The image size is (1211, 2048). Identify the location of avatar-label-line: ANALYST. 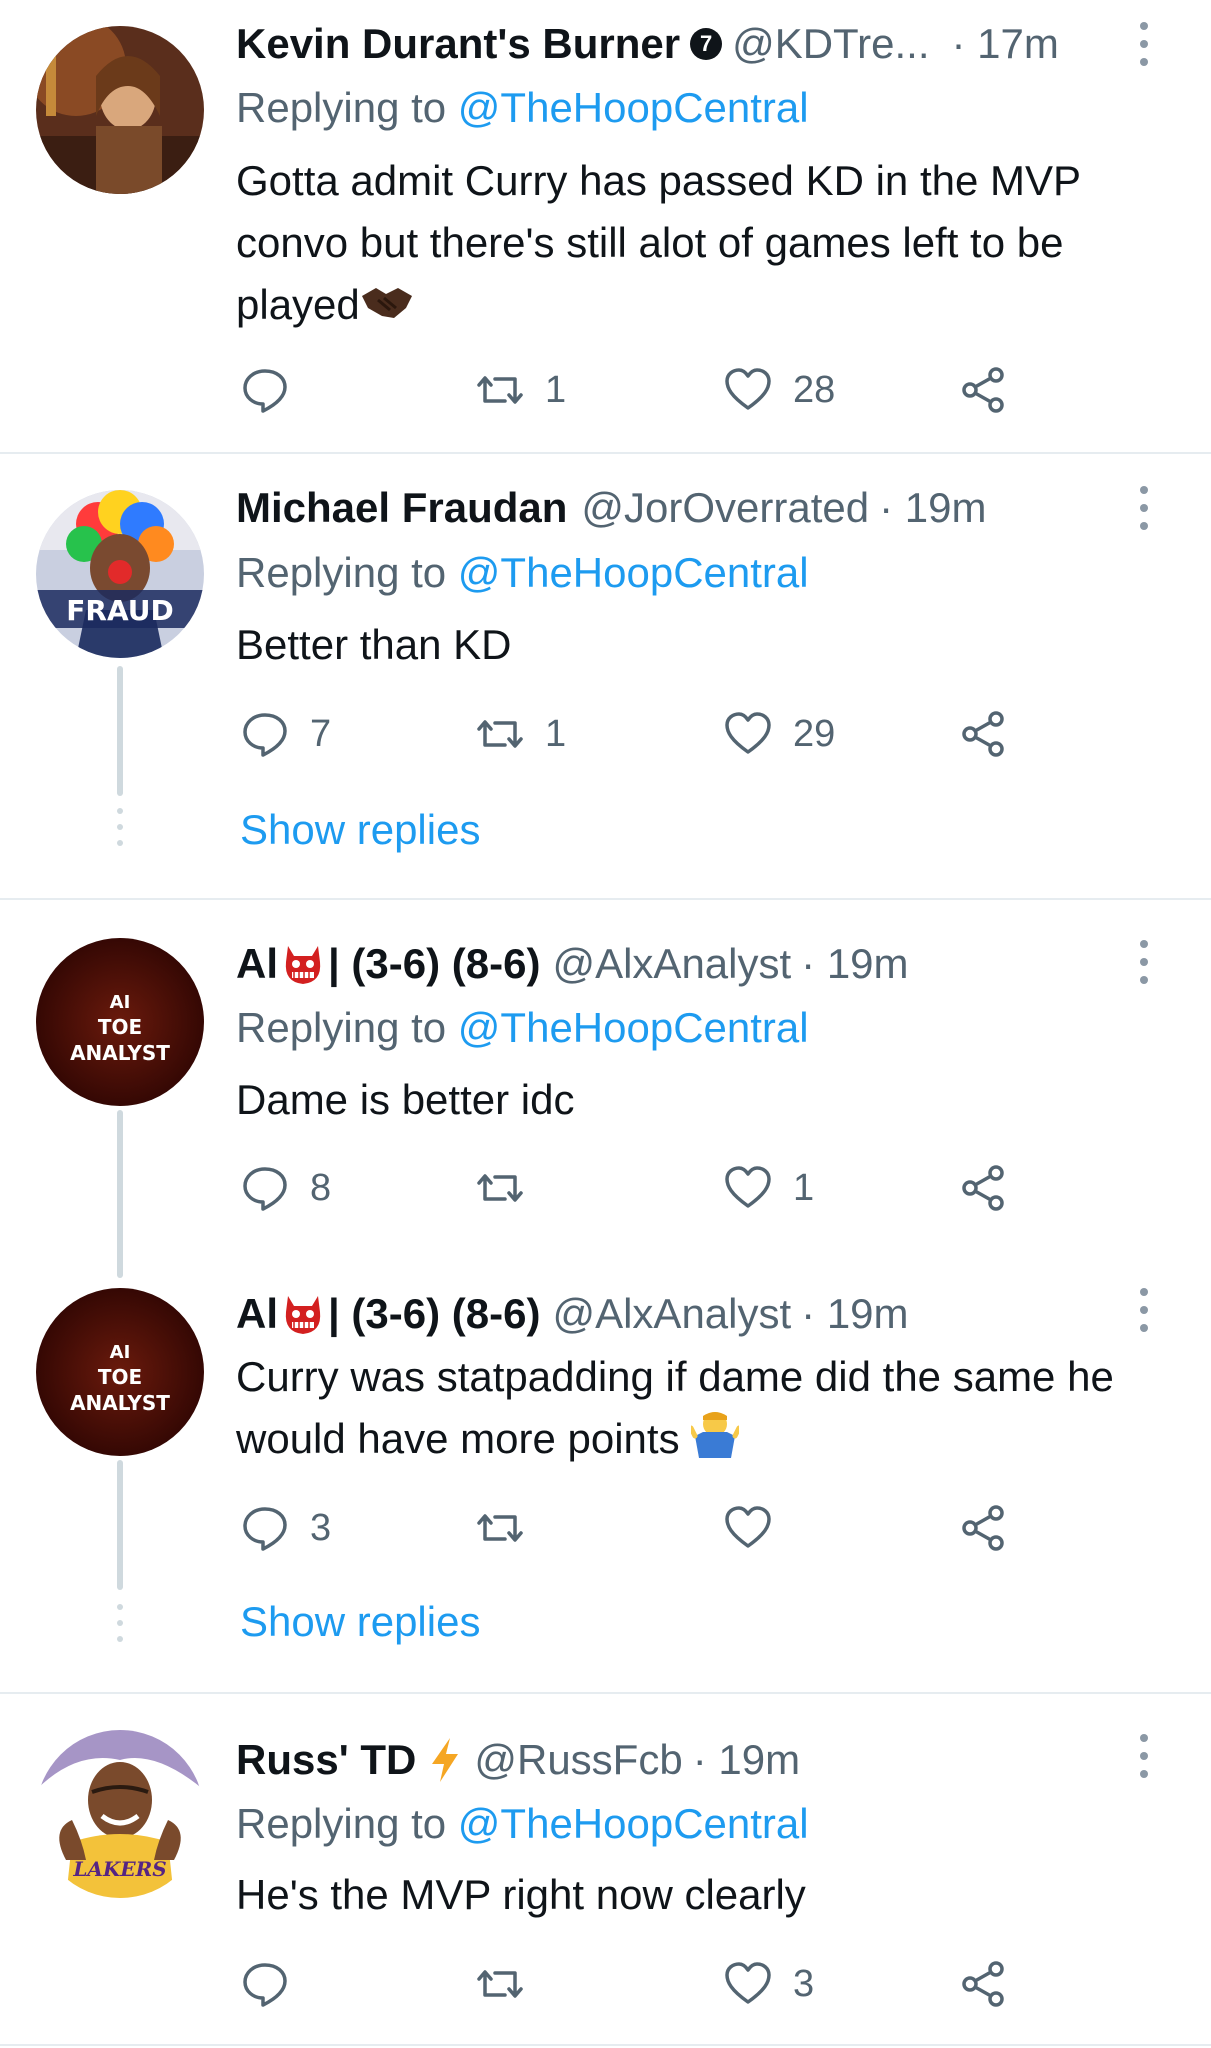
(120, 1053).